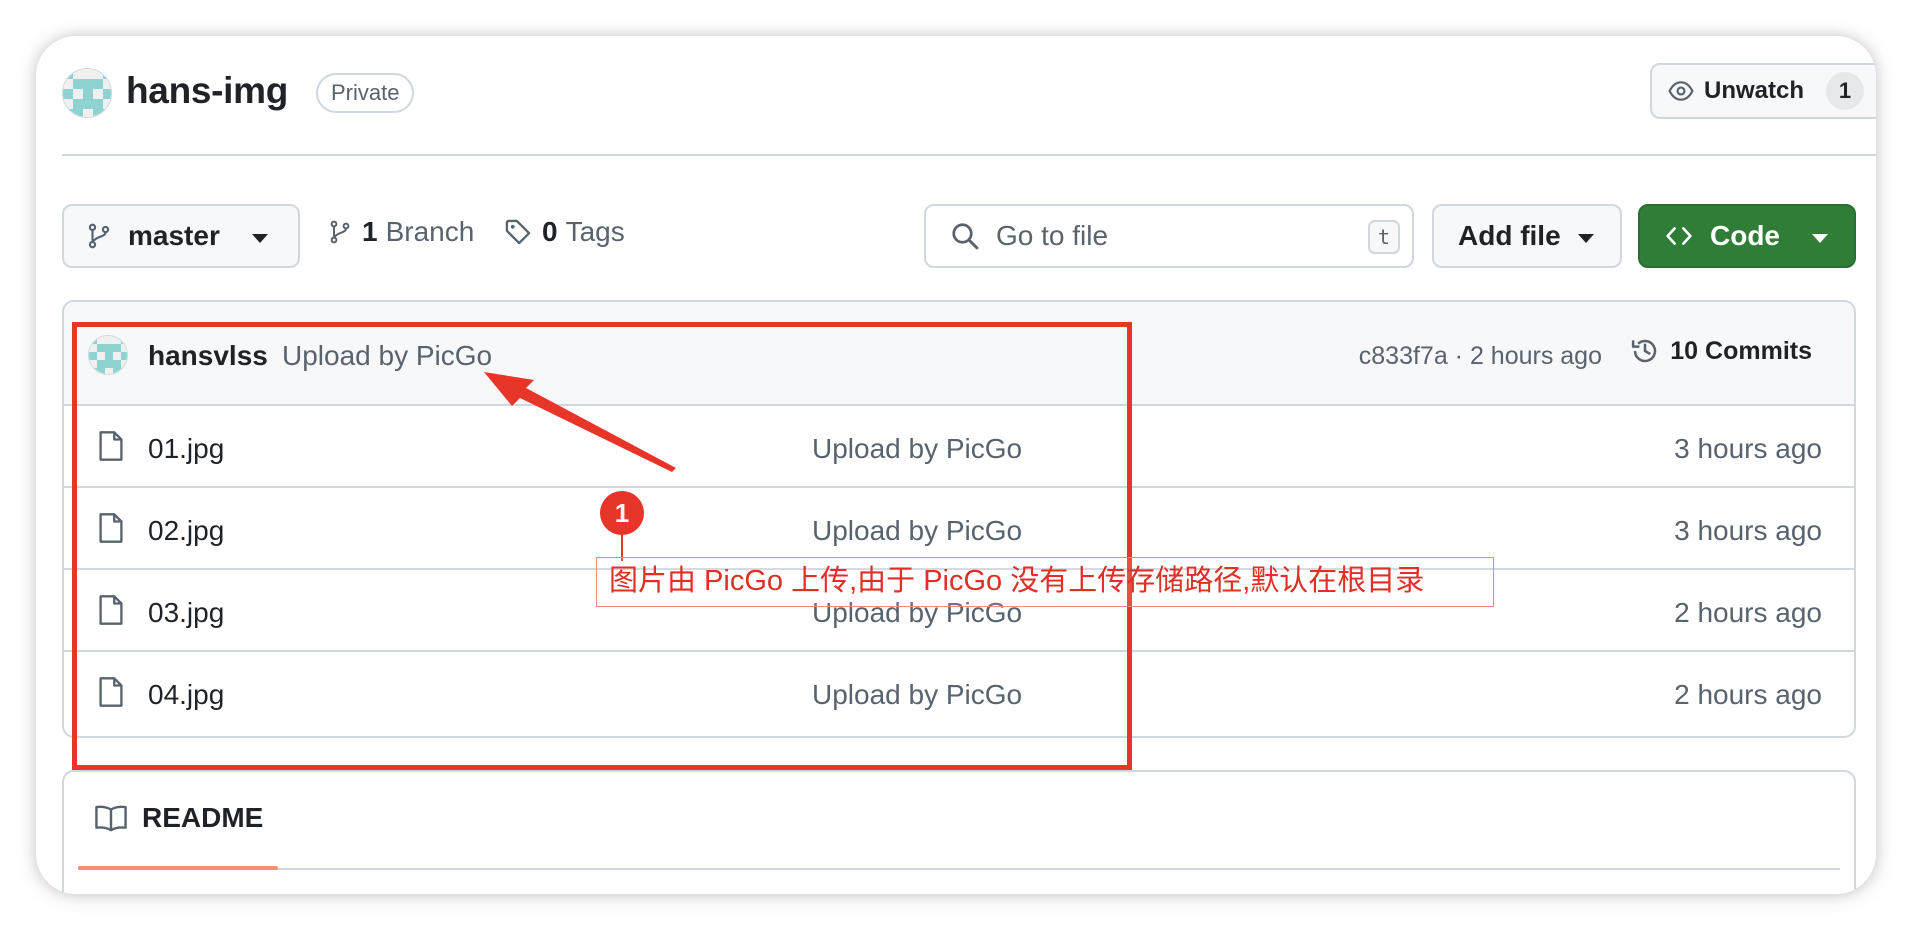 The height and width of the screenshot is (930, 1912). I want to click on annotation-step-badge: 1, so click(622, 513).